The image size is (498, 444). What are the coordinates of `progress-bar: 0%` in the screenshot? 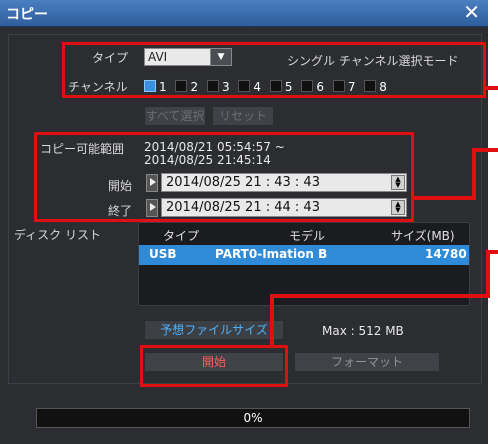 It's located at (253, 418).